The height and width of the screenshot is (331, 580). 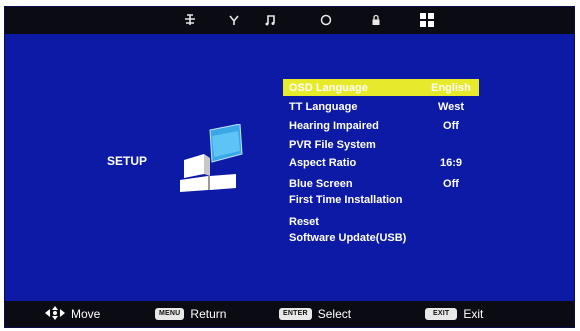 I want to click on music-note-icon, so click(x=270, y=20).